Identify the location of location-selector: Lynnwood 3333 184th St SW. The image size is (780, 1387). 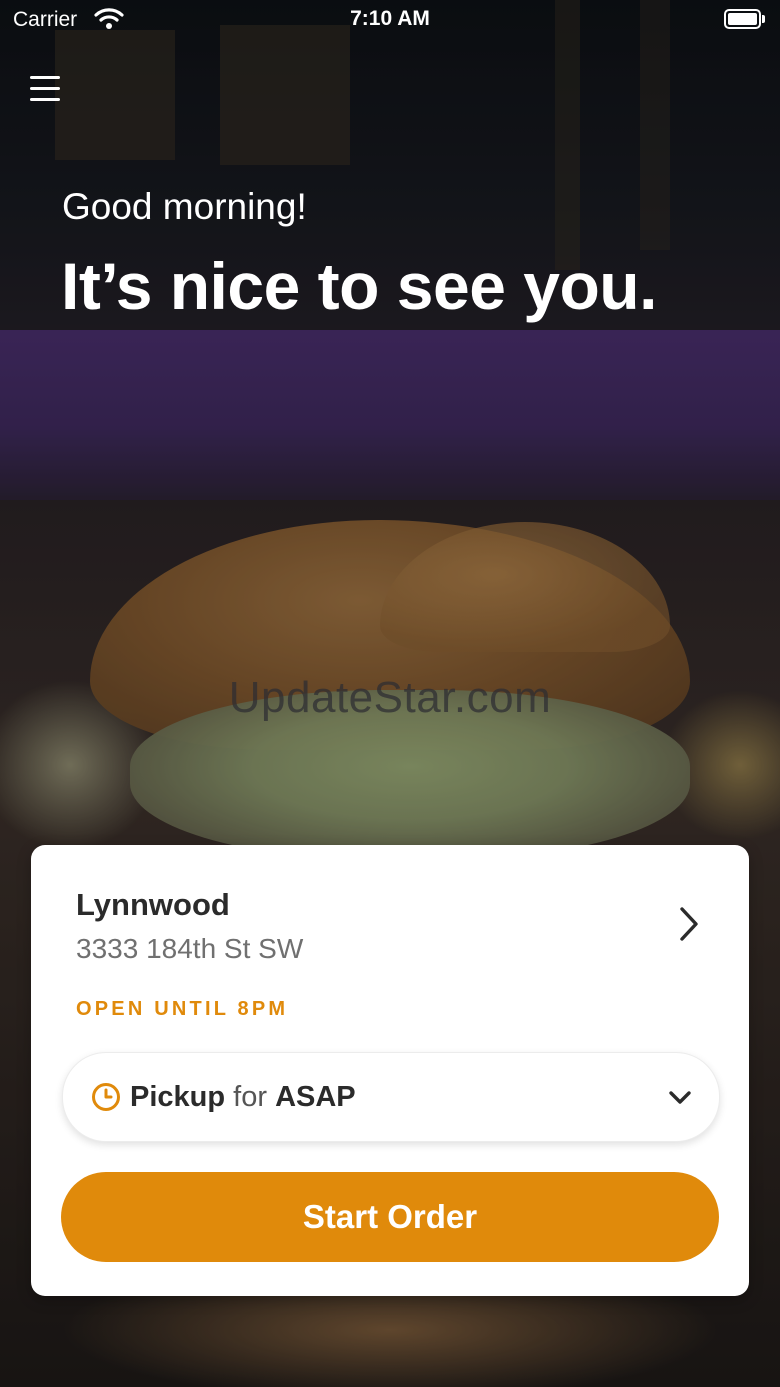
(390, 915).